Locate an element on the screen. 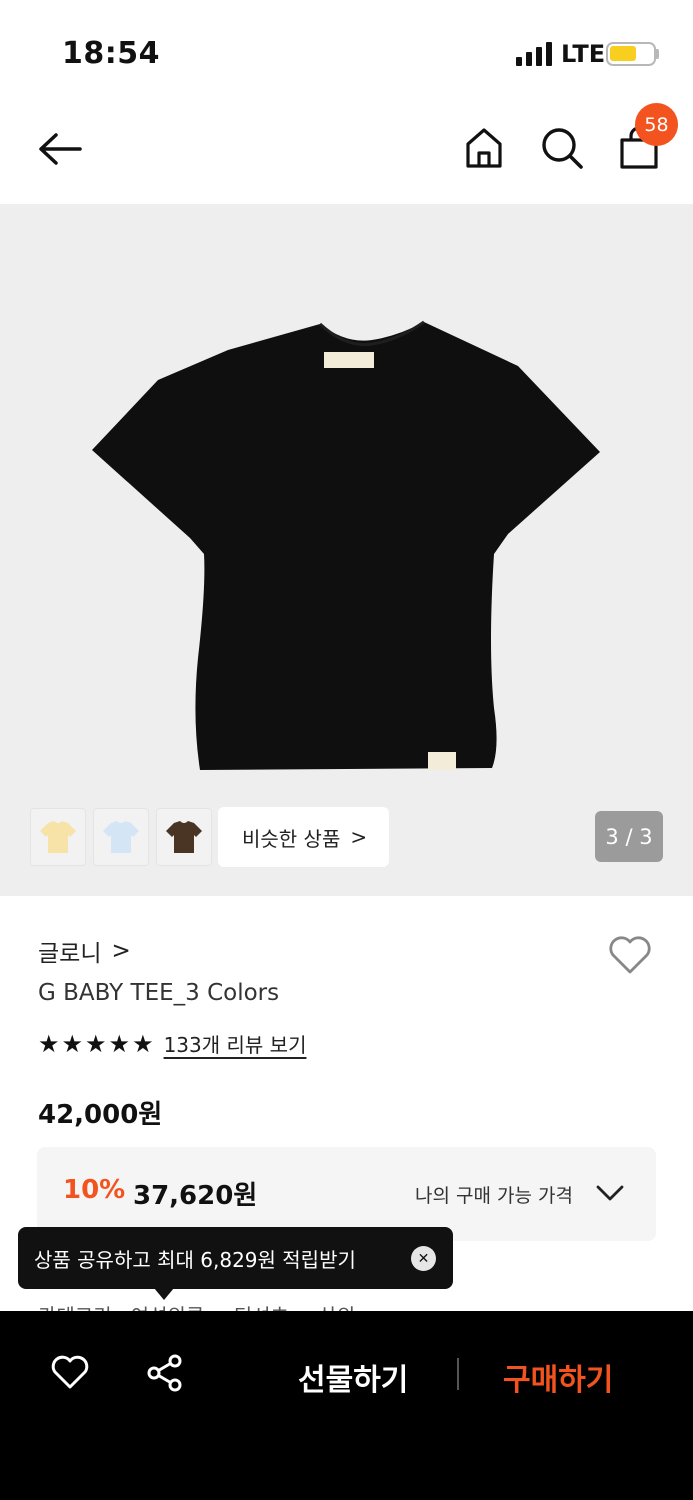 This screenshot has width=693, height=1500. yellow-tshirt-icon is located at coordinates (58, 837).